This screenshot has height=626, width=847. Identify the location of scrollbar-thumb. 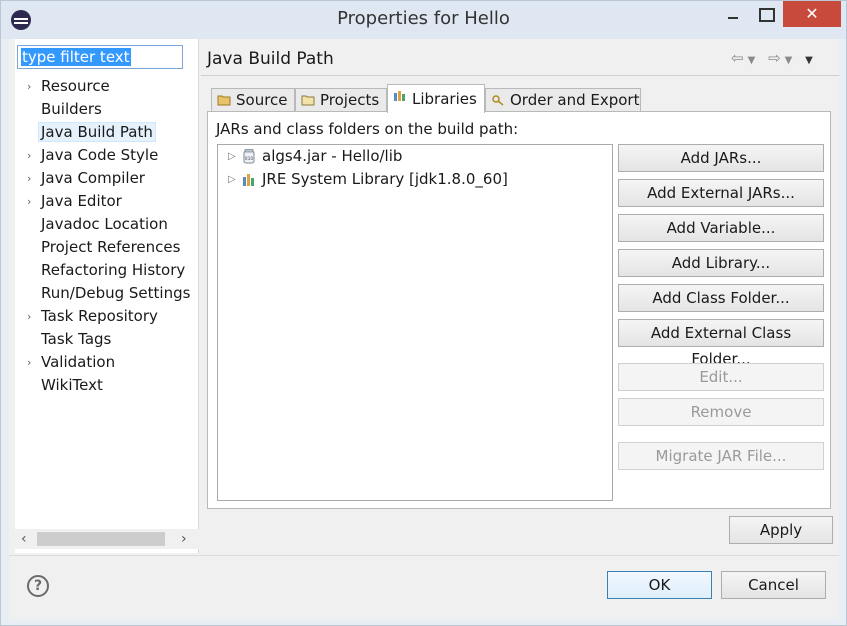
(101, 539).